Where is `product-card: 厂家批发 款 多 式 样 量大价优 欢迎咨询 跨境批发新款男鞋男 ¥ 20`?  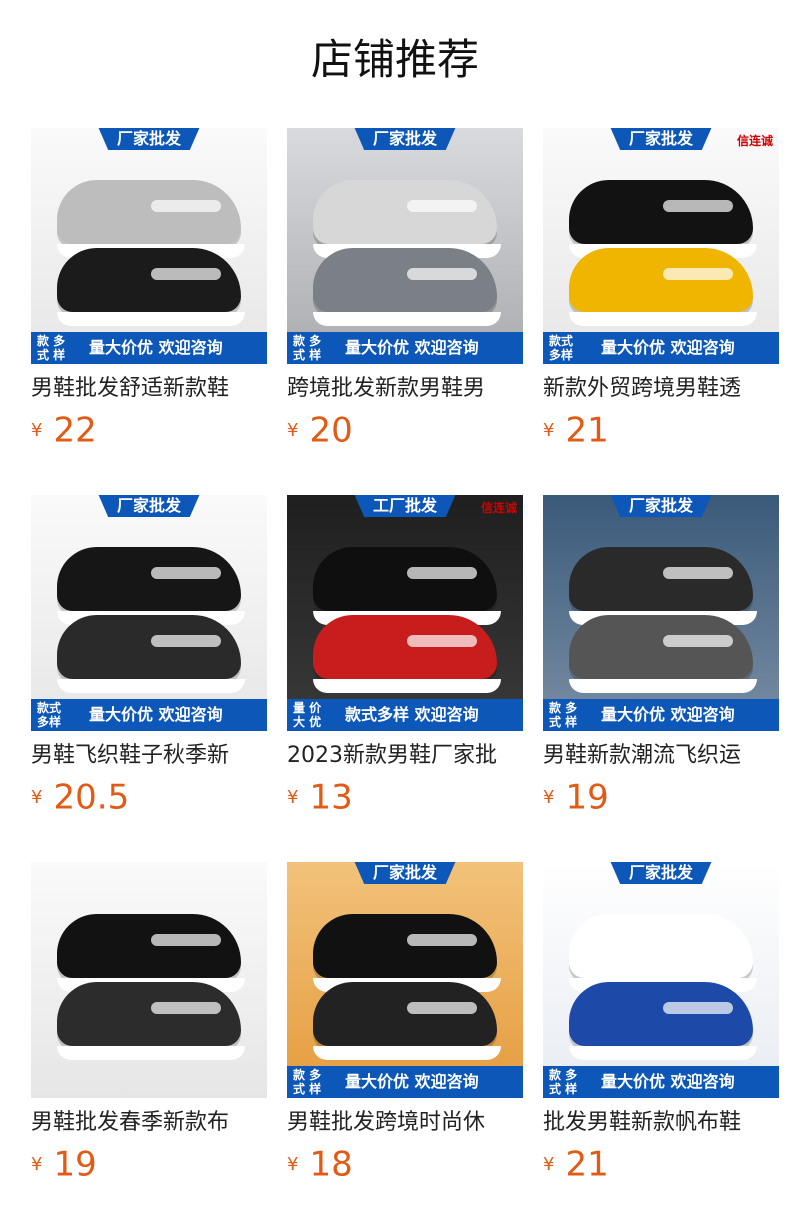 product-card: 厂家批发 款 多 式 样 量大价优 欢迎咨询 跨境批发新款男鞋男 ¥ 20 is located at coordinates (405, 289).